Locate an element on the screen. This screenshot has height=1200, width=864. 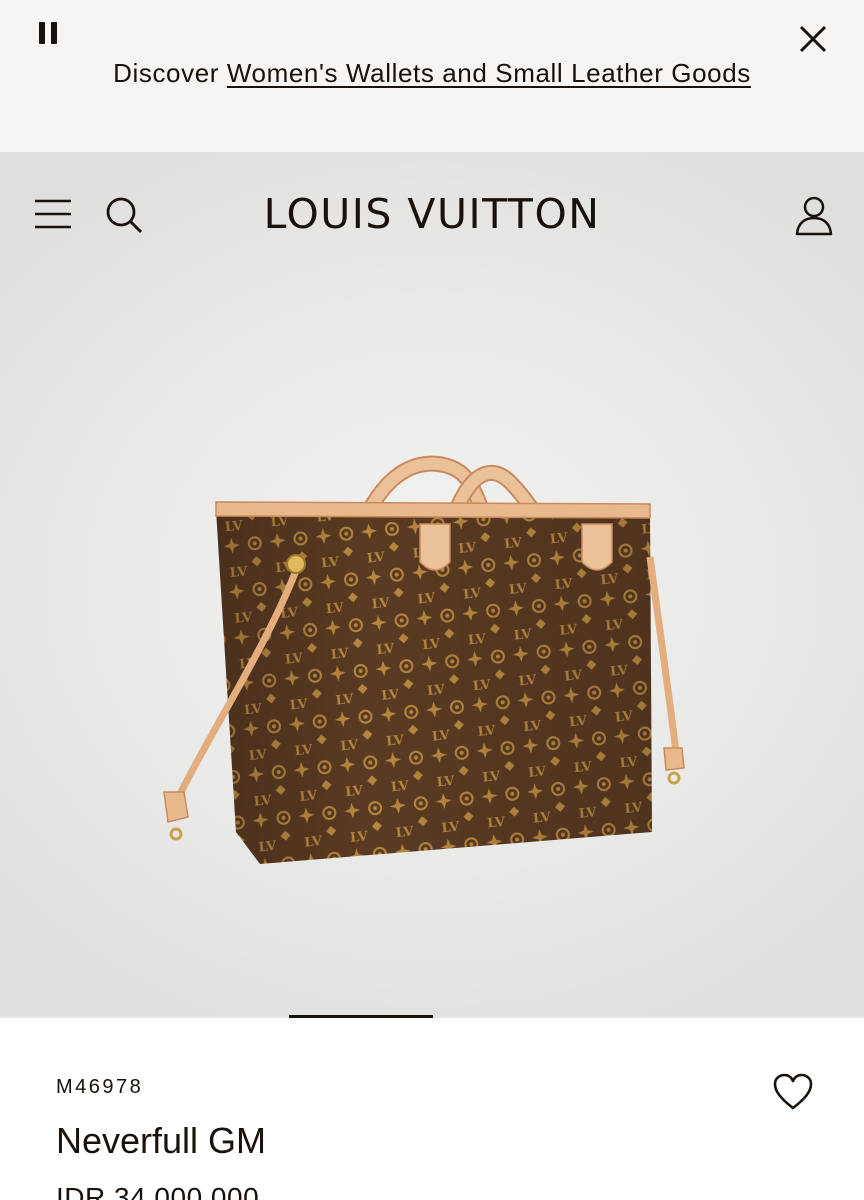
pause-button is located at coordinates (49, 34).